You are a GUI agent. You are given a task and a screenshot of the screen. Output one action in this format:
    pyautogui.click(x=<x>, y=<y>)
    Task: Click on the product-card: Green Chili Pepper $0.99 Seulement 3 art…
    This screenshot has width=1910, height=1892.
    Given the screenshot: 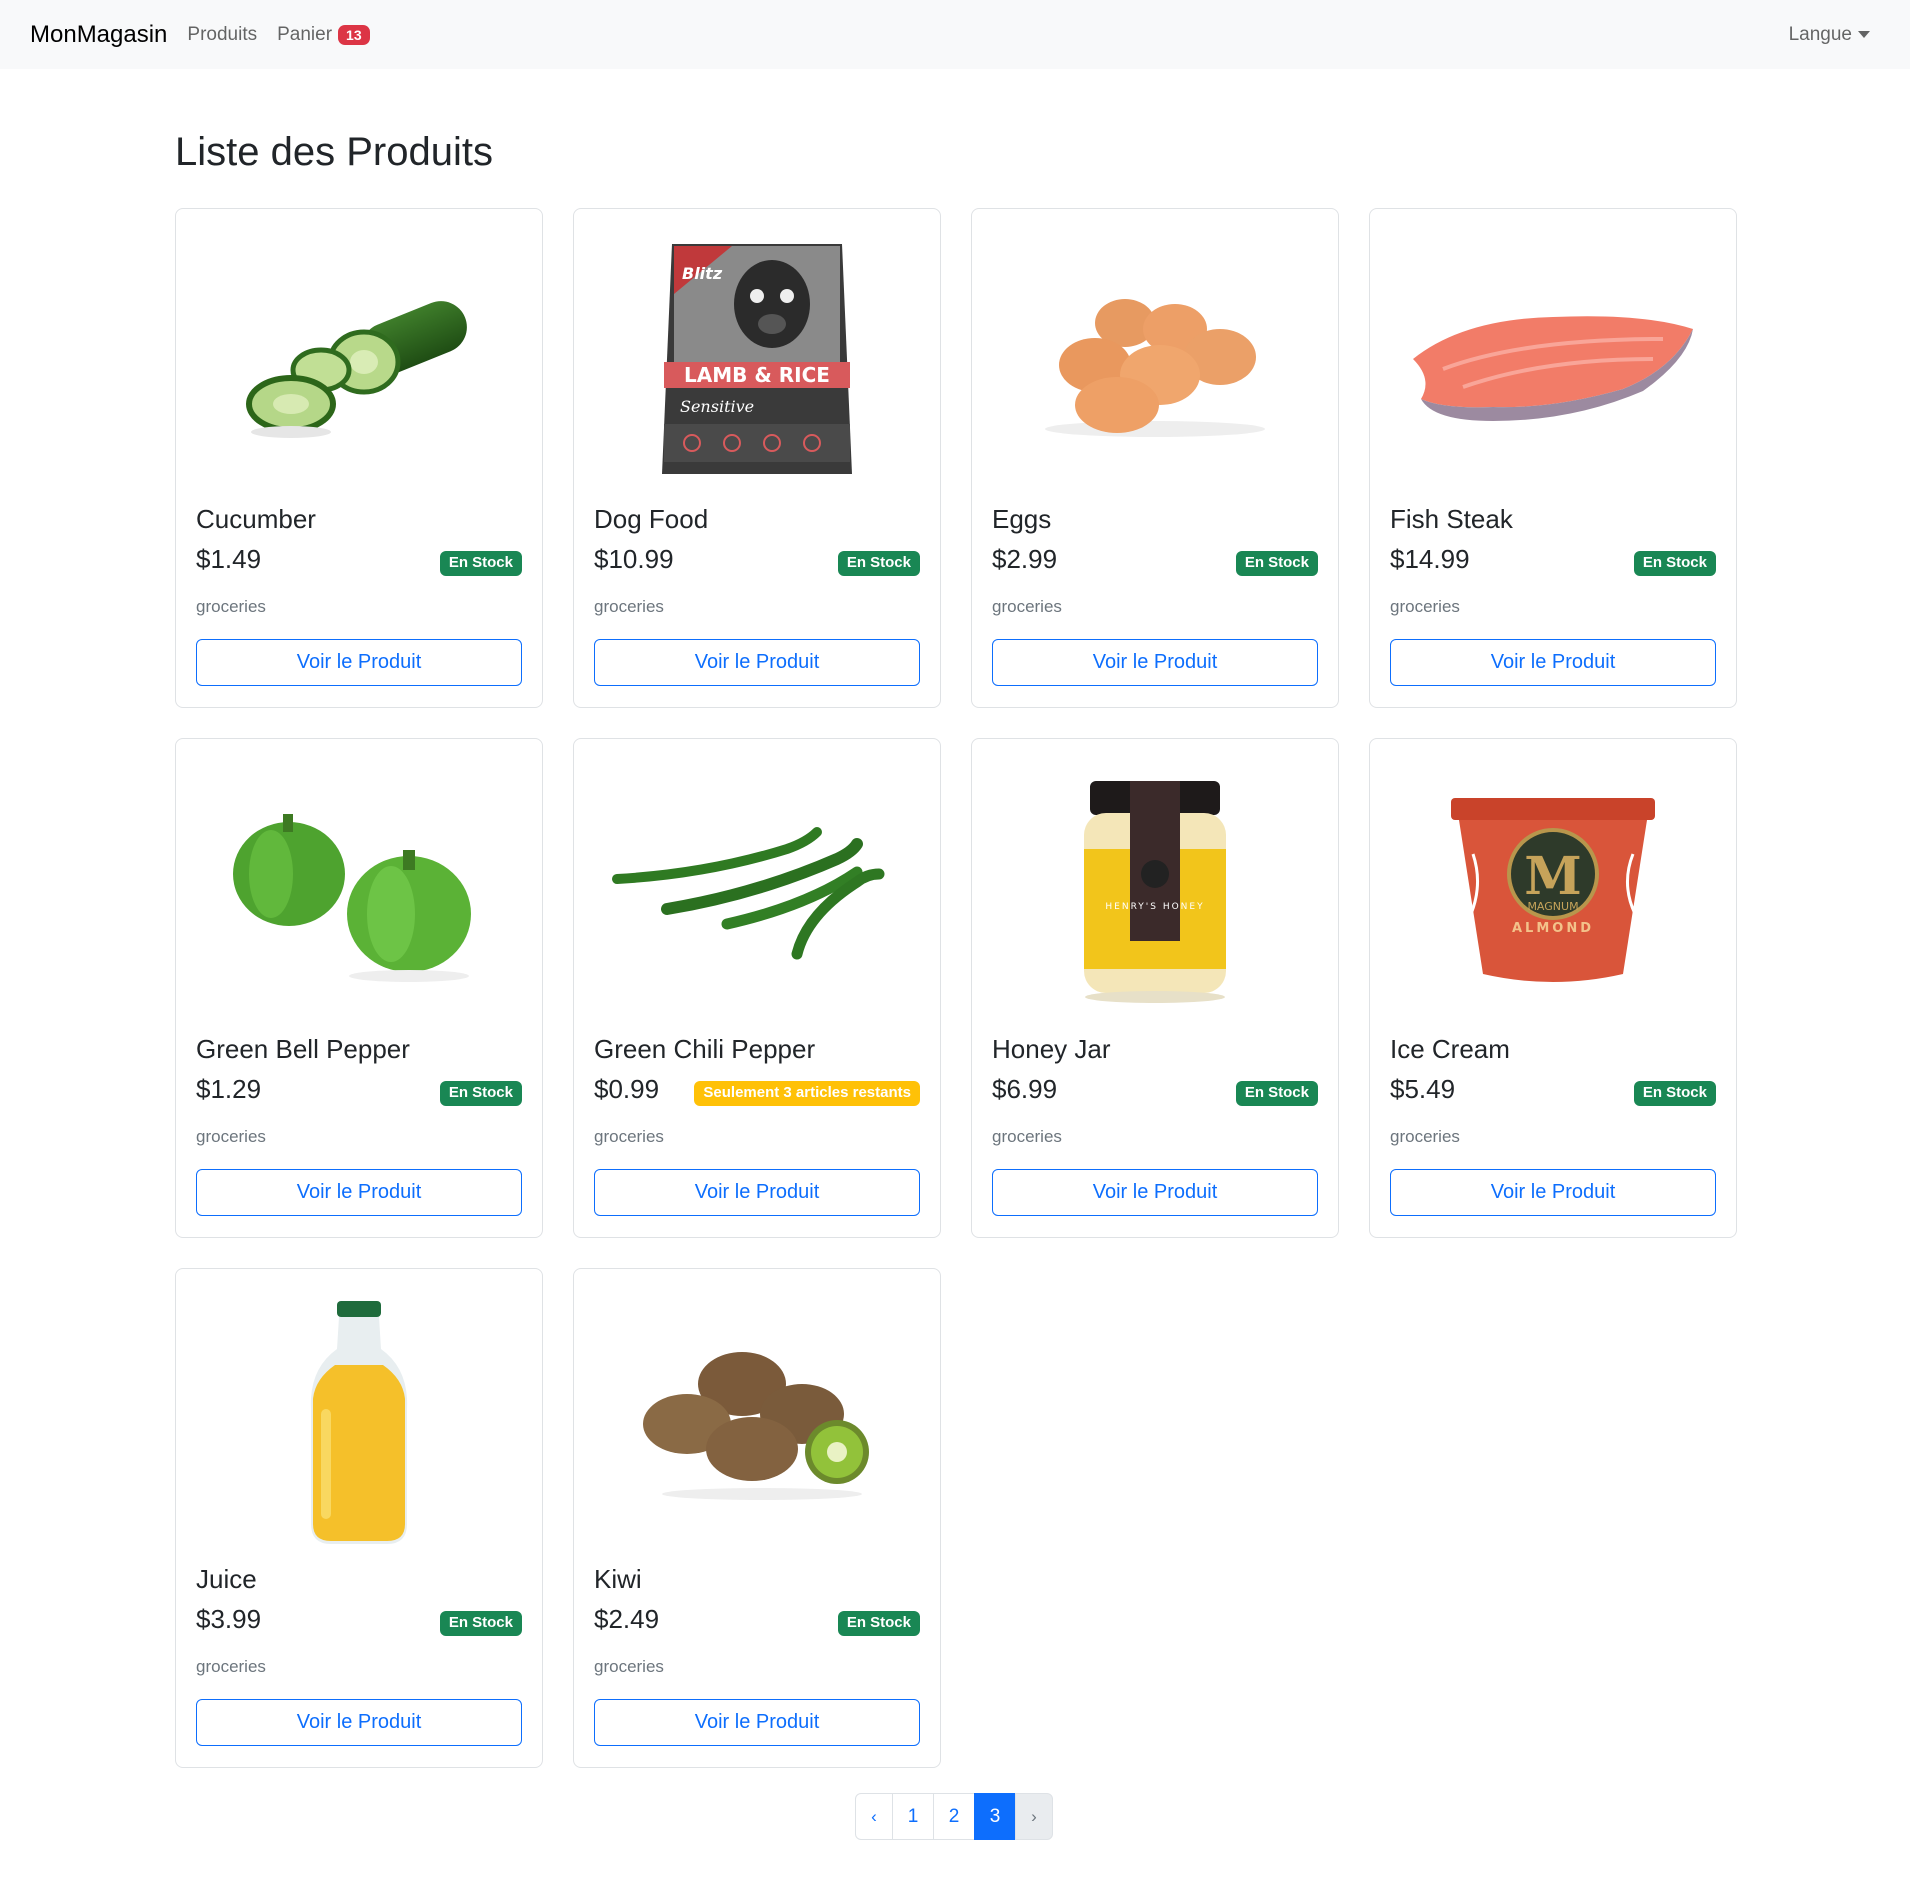 What is the action you would take?
    pyautogui.click(x=757, y=988)
    